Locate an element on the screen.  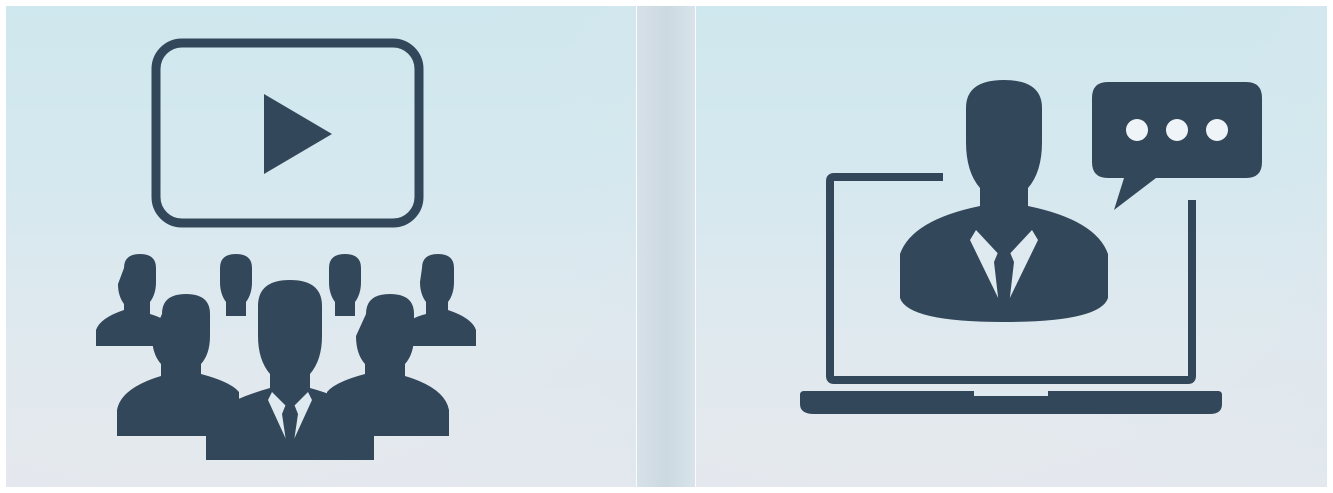
presenter-person-icon is located at coordinates (1004, 201).